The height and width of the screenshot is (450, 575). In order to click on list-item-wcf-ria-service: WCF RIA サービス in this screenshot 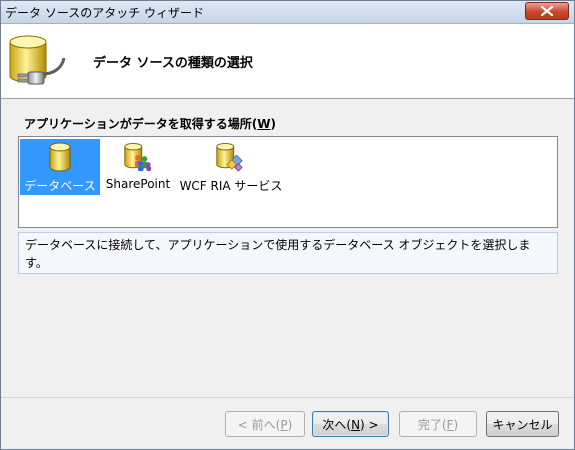, I will do `click(231, 167)`.